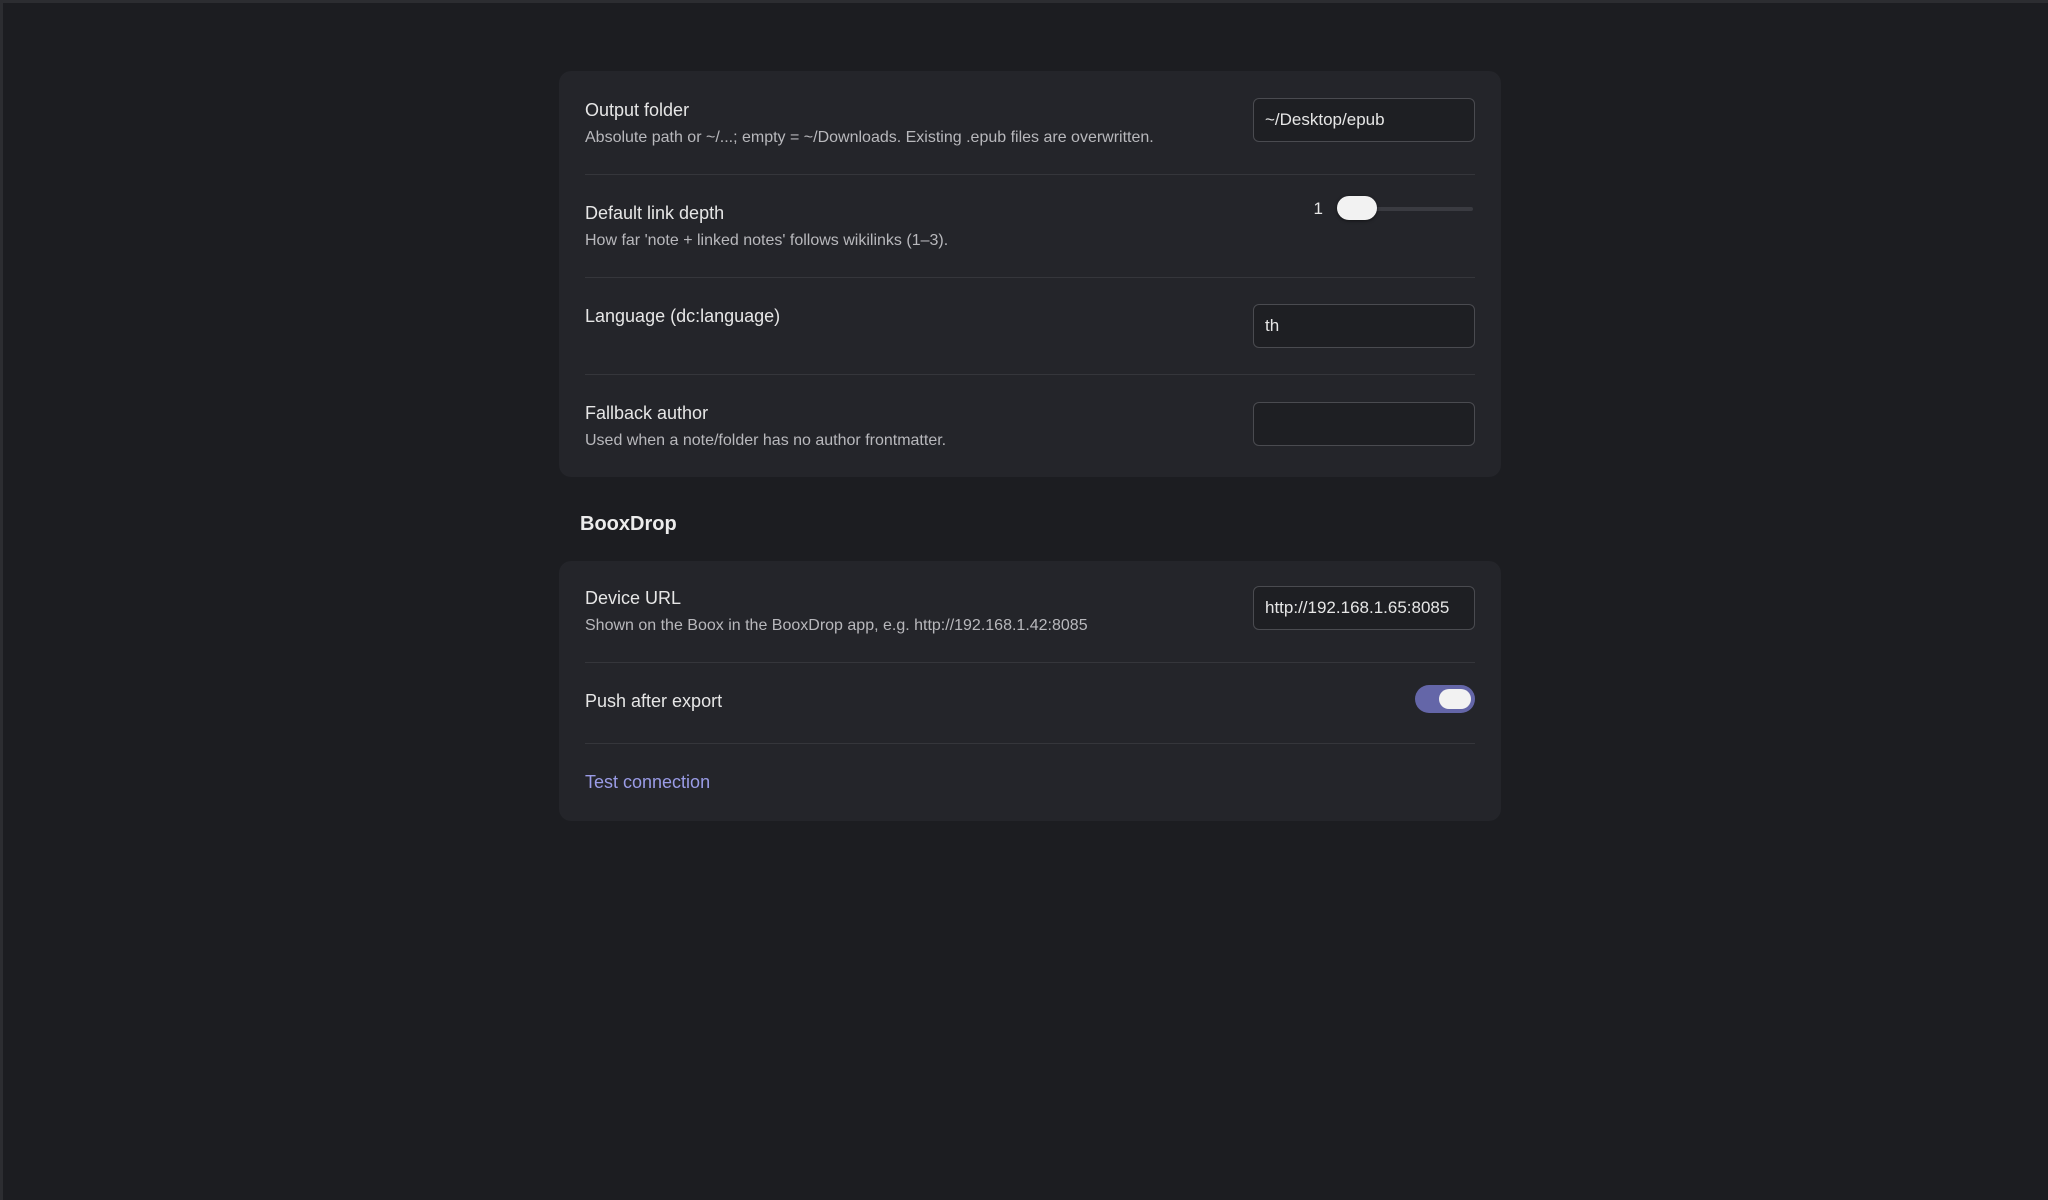  I want to click on setting-title: Language (dc:language), so click(683, 316).